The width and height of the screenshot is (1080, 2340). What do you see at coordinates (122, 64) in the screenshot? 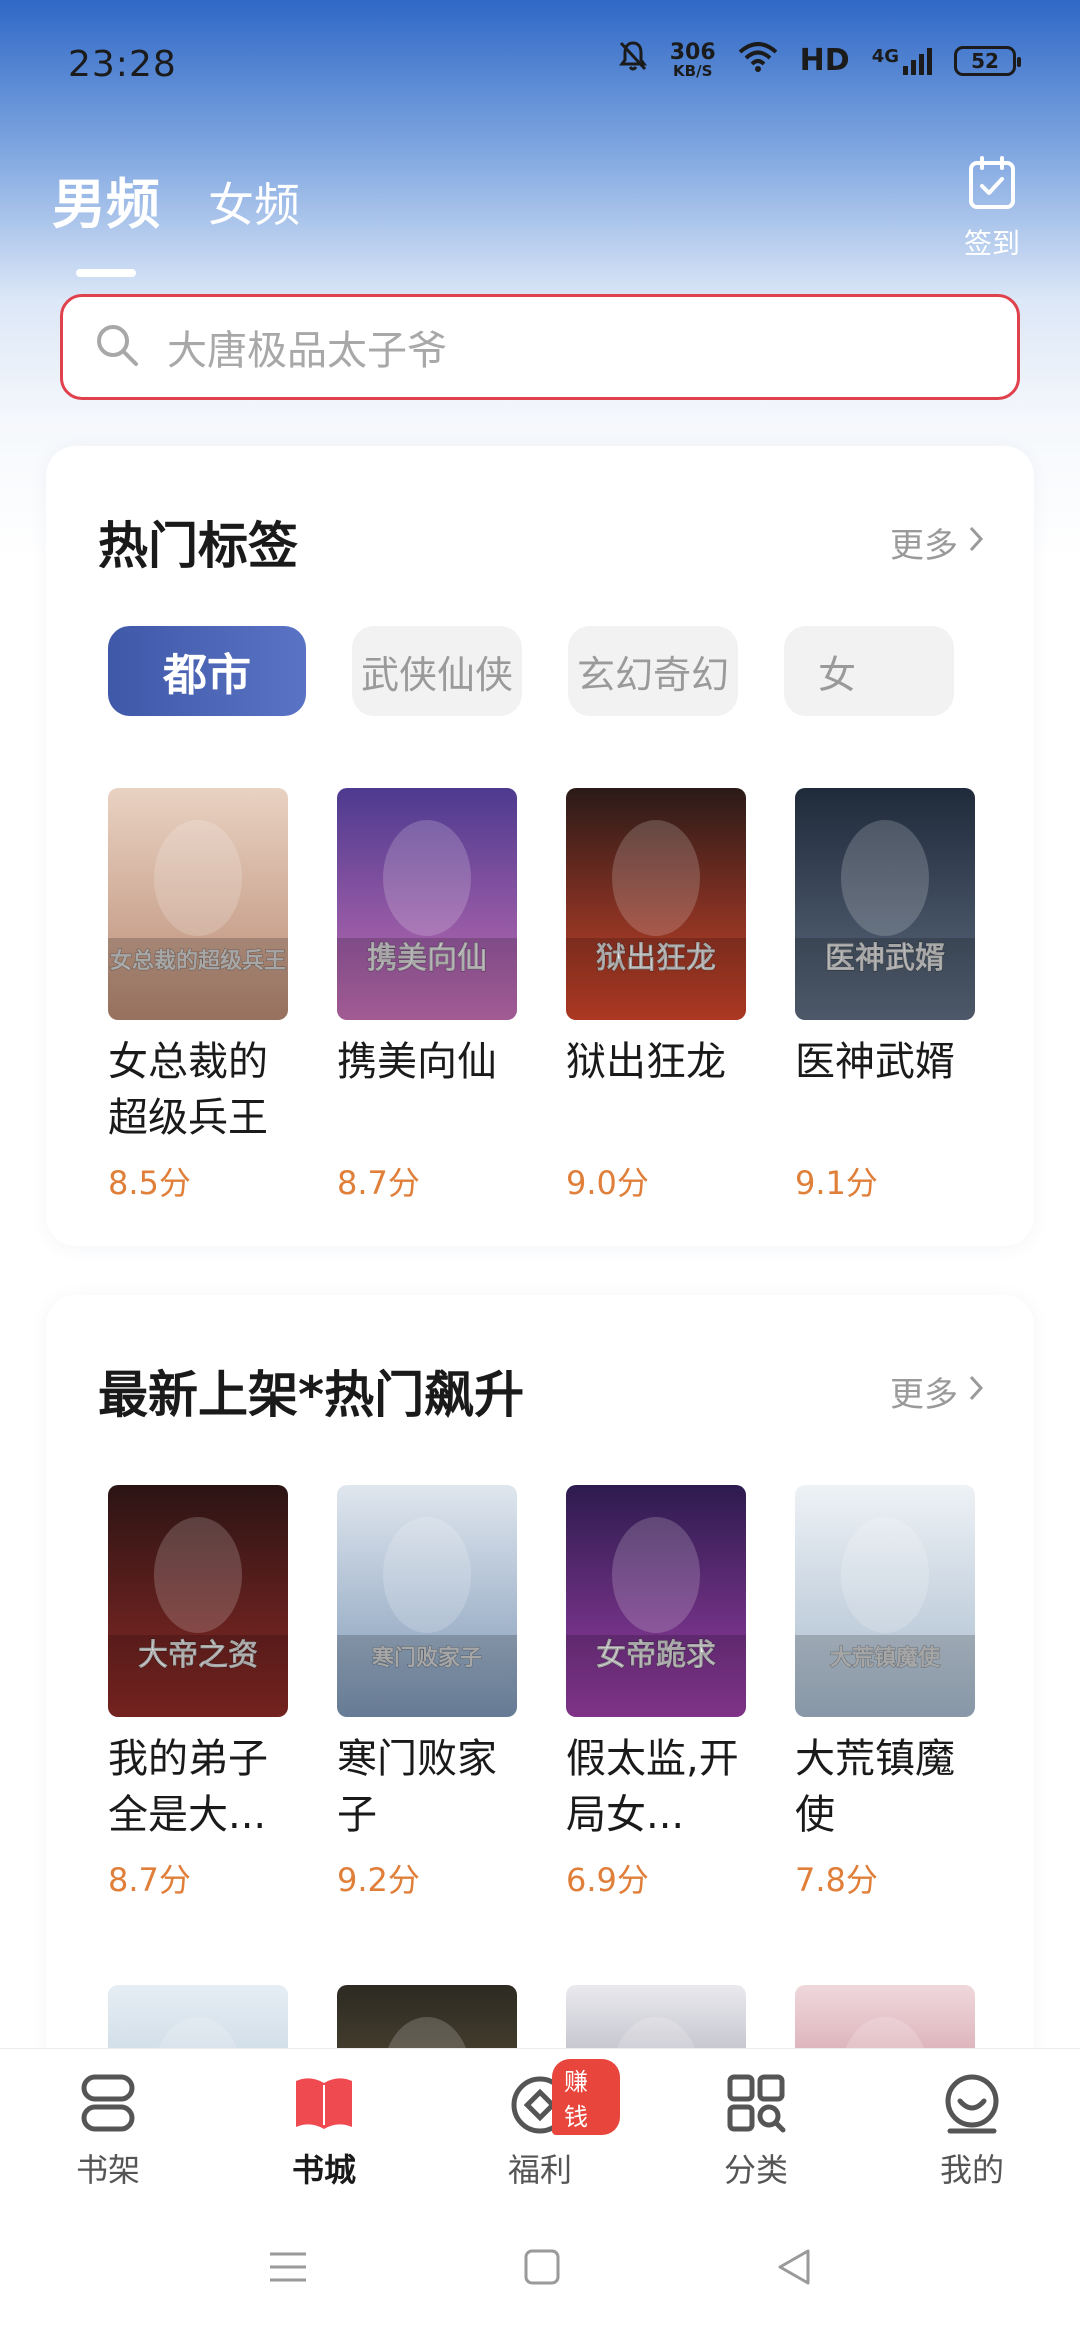
I see `status-time: 23:28` at bounding box center [122, 64].